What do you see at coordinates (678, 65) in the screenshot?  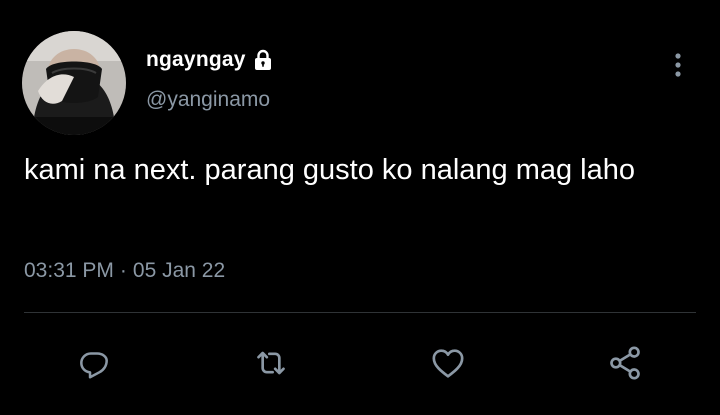 I see `more-options-icon` at bounding box center [678, 65].